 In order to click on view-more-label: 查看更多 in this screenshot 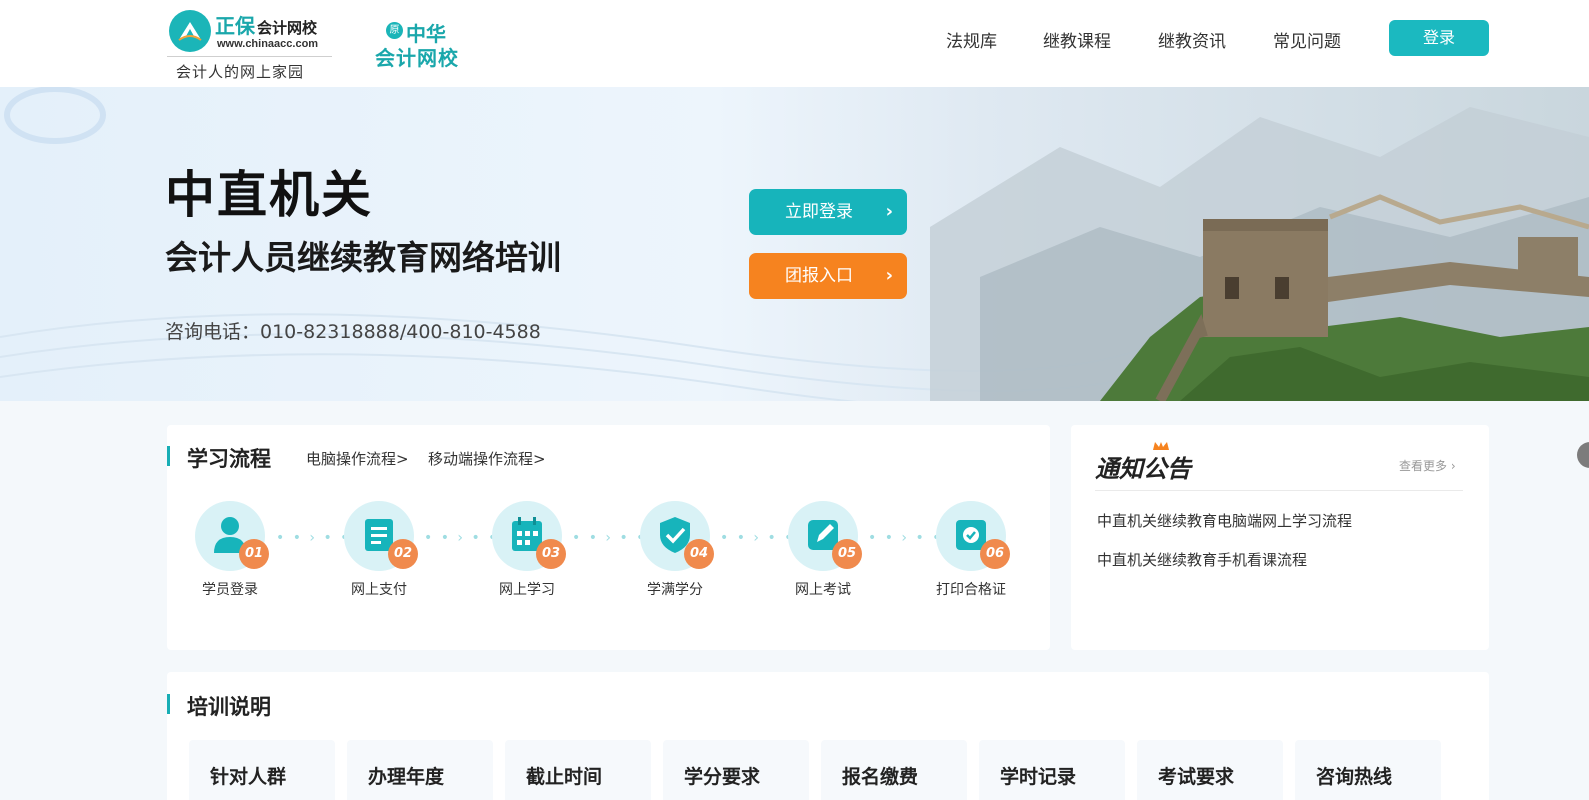, I will do `click(1423, 466)`.